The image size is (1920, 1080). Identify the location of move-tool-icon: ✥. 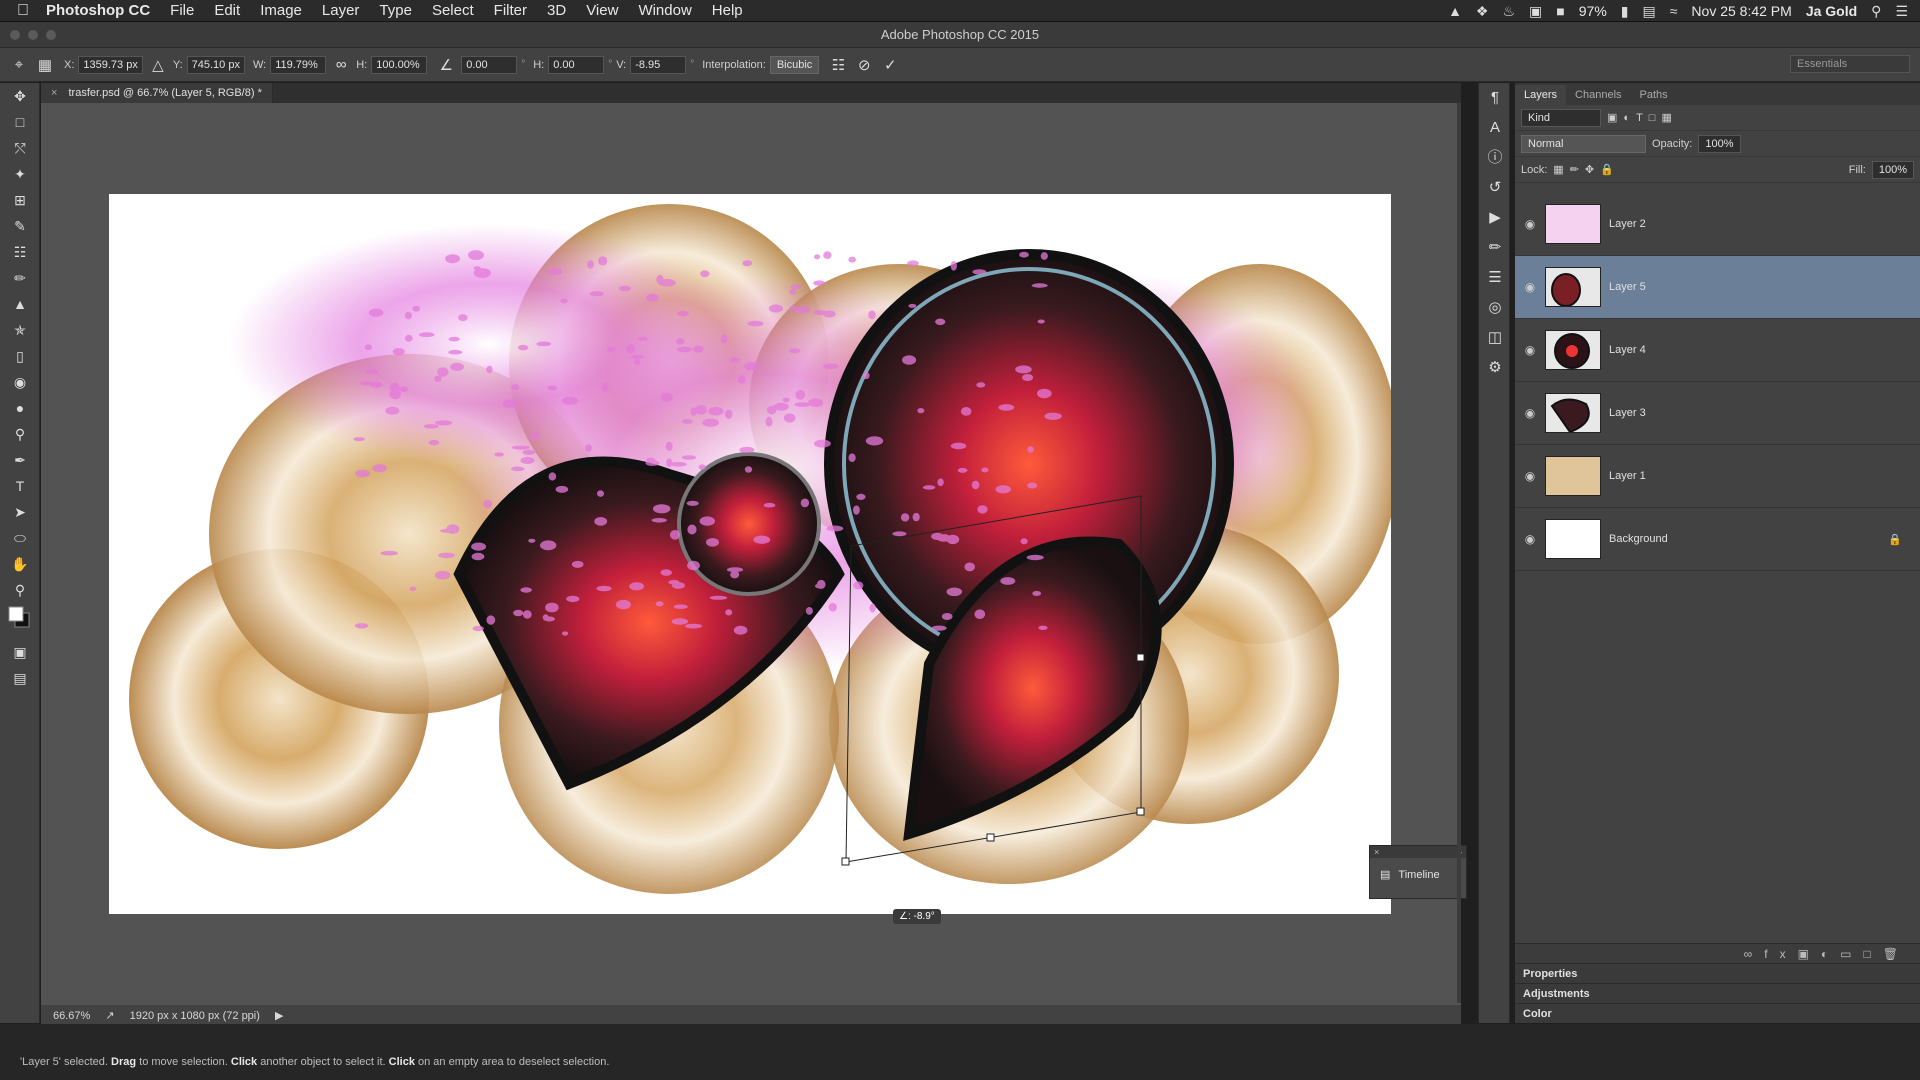
(20, 96).